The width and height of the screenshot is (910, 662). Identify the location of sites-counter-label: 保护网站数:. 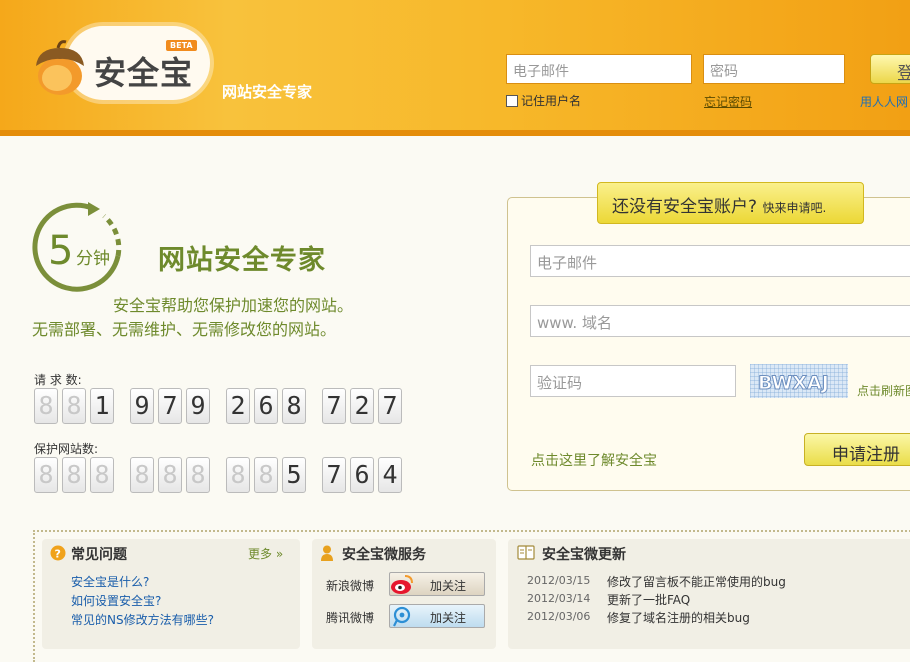
(66, 449).